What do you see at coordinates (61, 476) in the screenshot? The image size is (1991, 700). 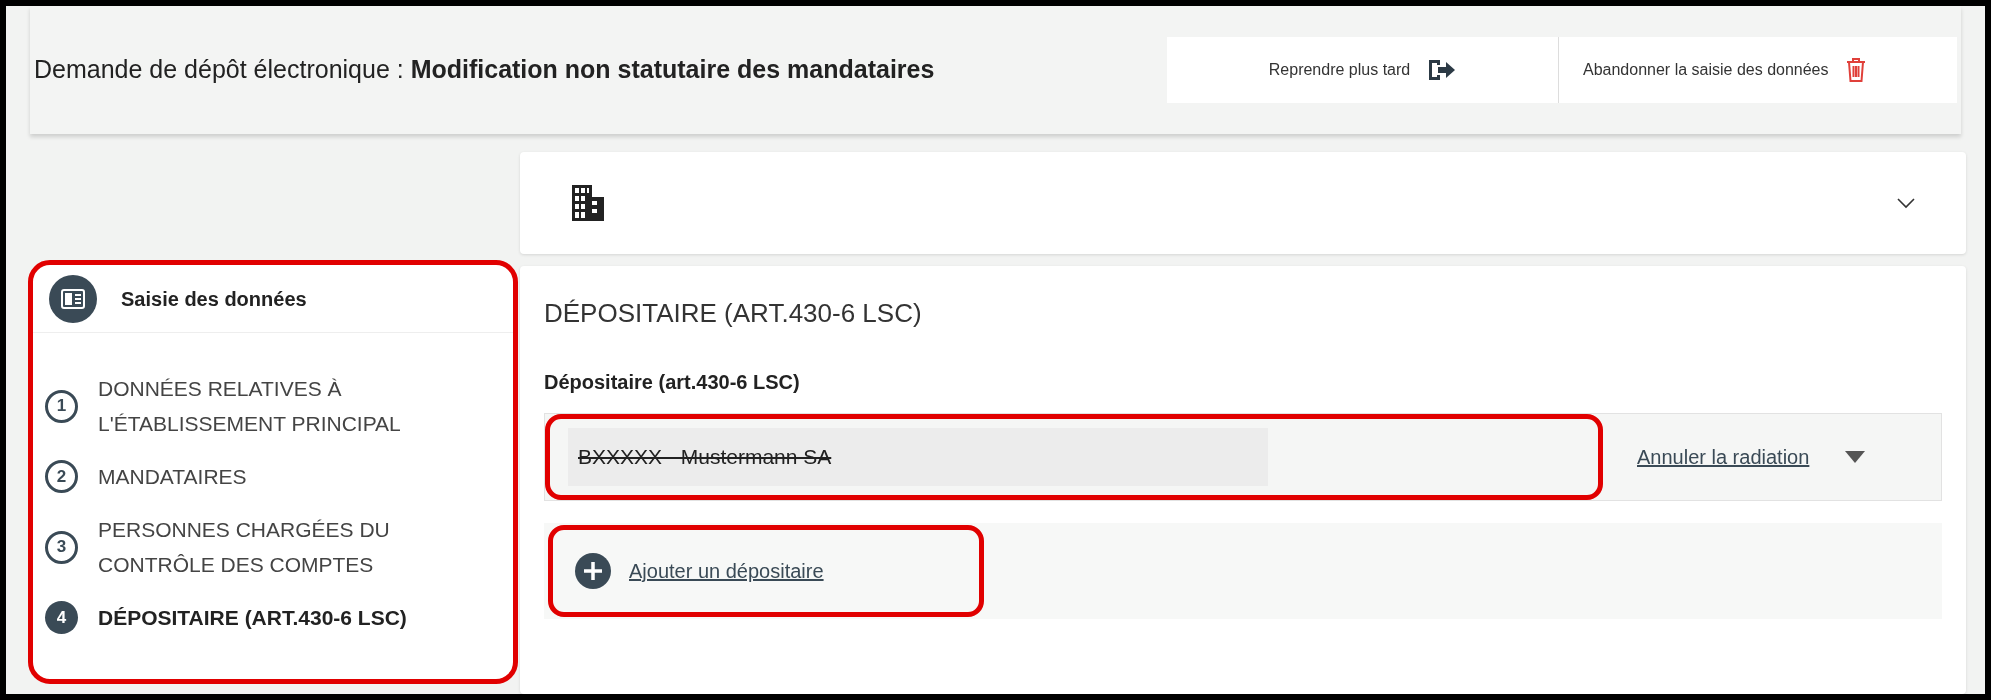 I see `step-number: 2` at bounding box center [61, 476].